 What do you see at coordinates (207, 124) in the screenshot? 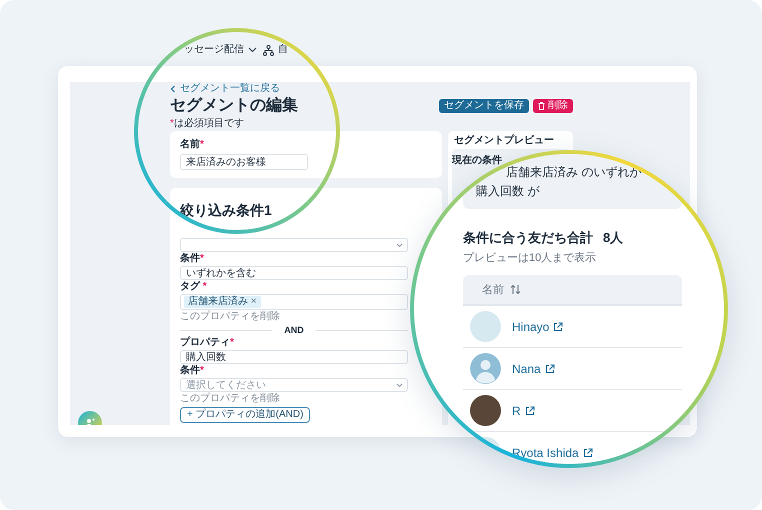
I see `required-note: *は必須項目です` at bounding box center [207, 124].